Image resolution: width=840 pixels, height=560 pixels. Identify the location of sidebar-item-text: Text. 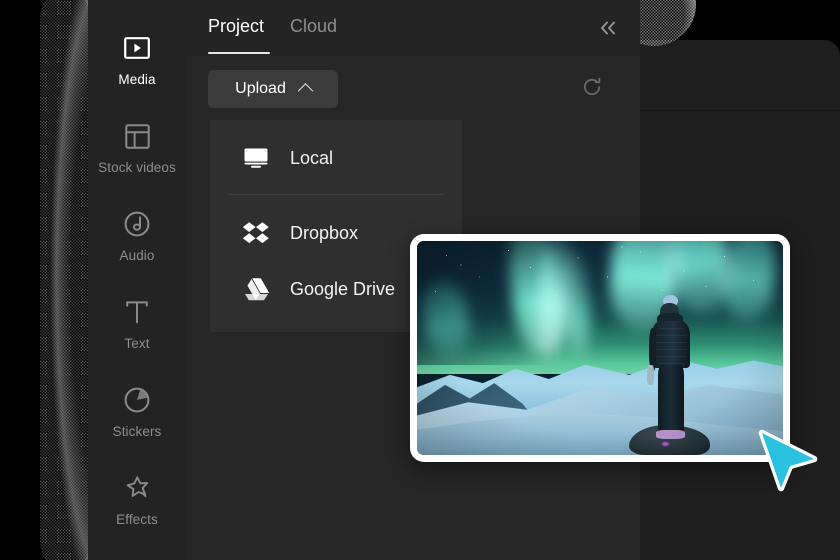
(137, 324).